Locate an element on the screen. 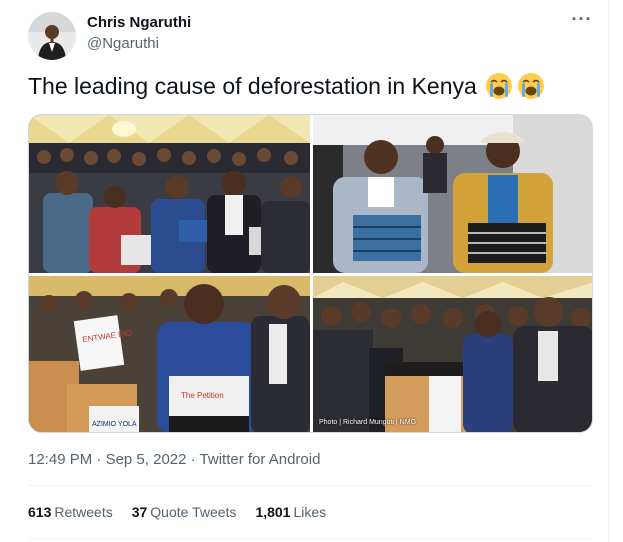 This screenshot has height=542, width=623. retweets-stat: 613 Retweets is located at coordinates (70, 512).